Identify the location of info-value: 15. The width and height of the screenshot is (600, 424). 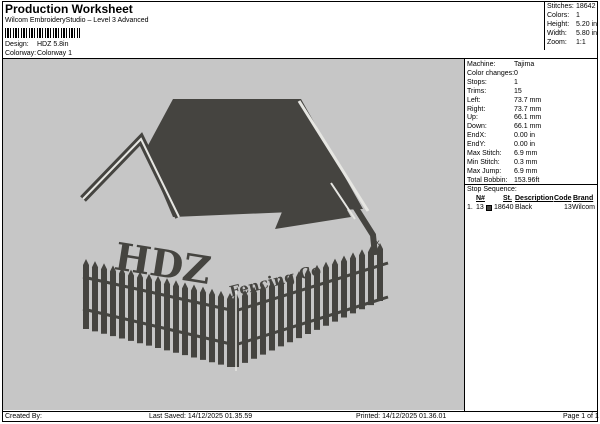
(518, 91).